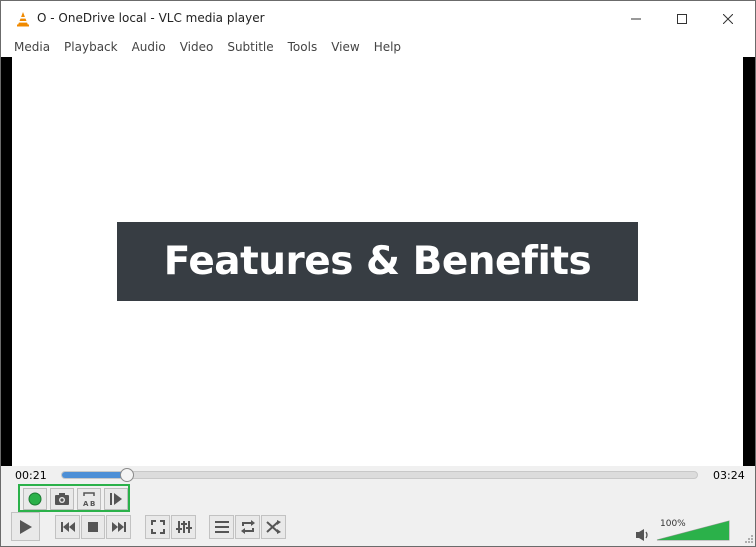  I want to click on play-button, so click(25, 526).